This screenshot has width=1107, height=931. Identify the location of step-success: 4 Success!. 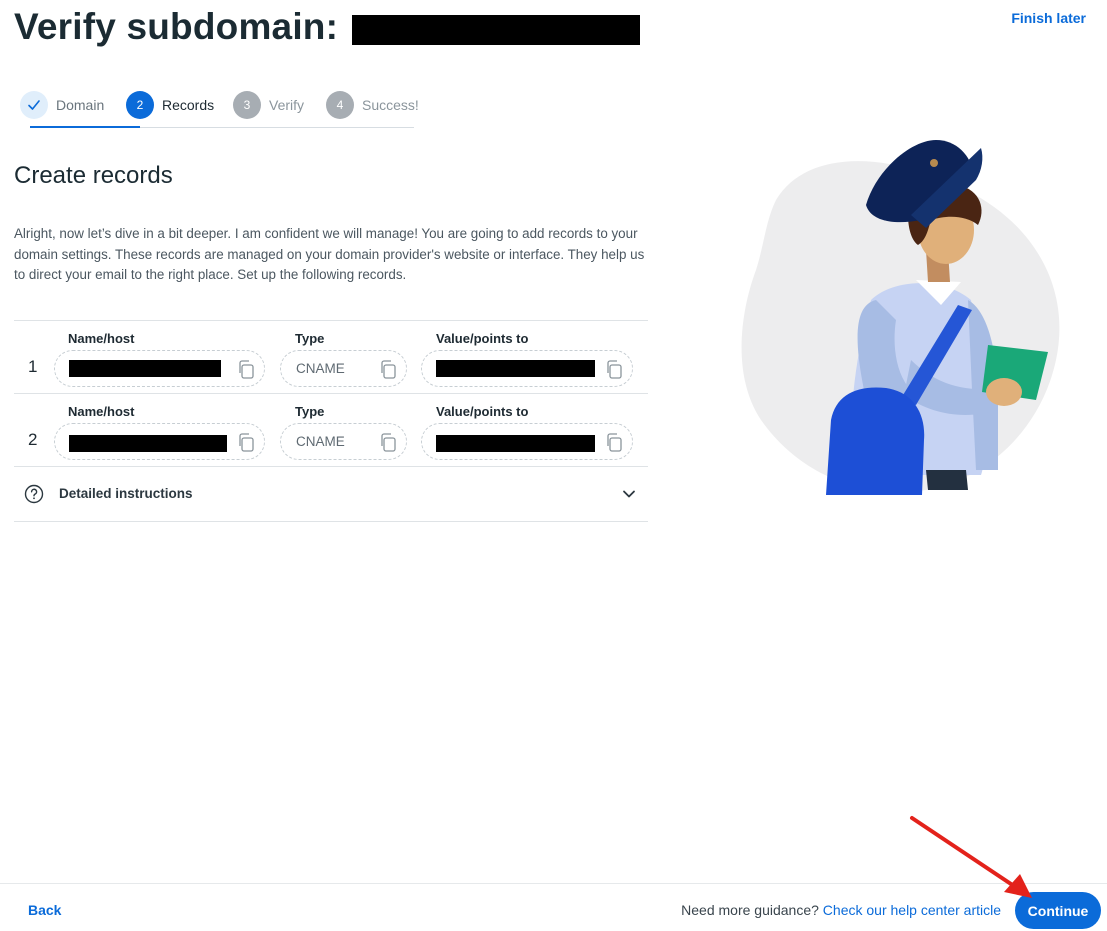
(372, 105).